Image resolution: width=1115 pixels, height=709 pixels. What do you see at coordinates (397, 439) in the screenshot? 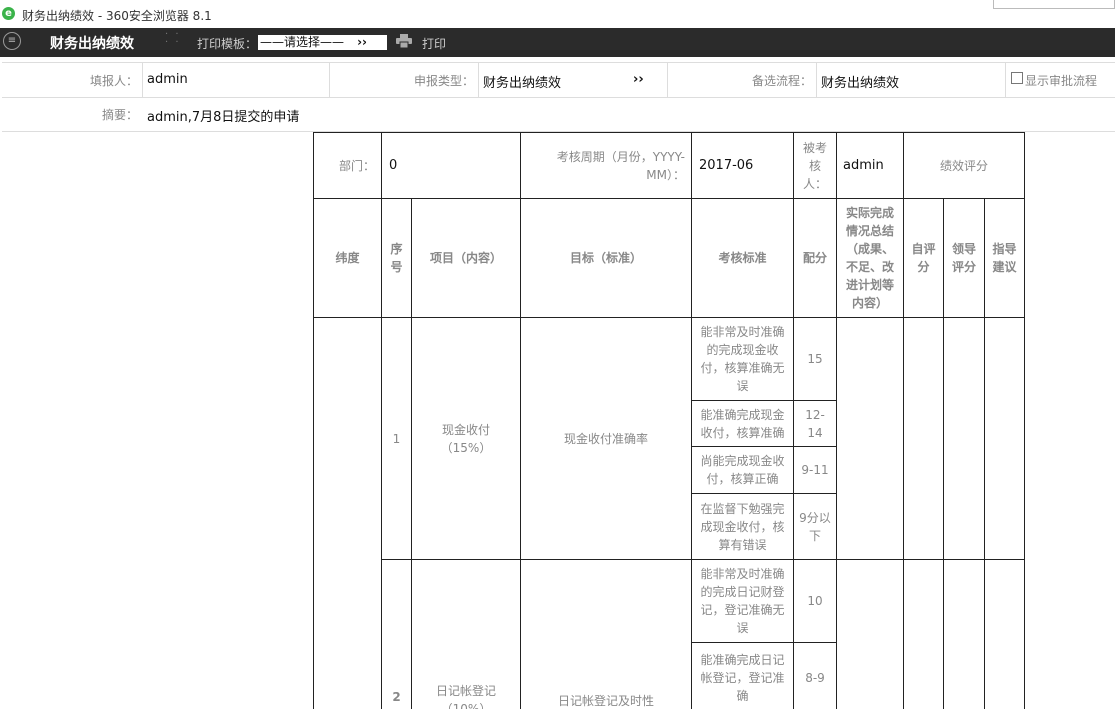
I see `row-seq: 1` at bounding box center [397, 439].